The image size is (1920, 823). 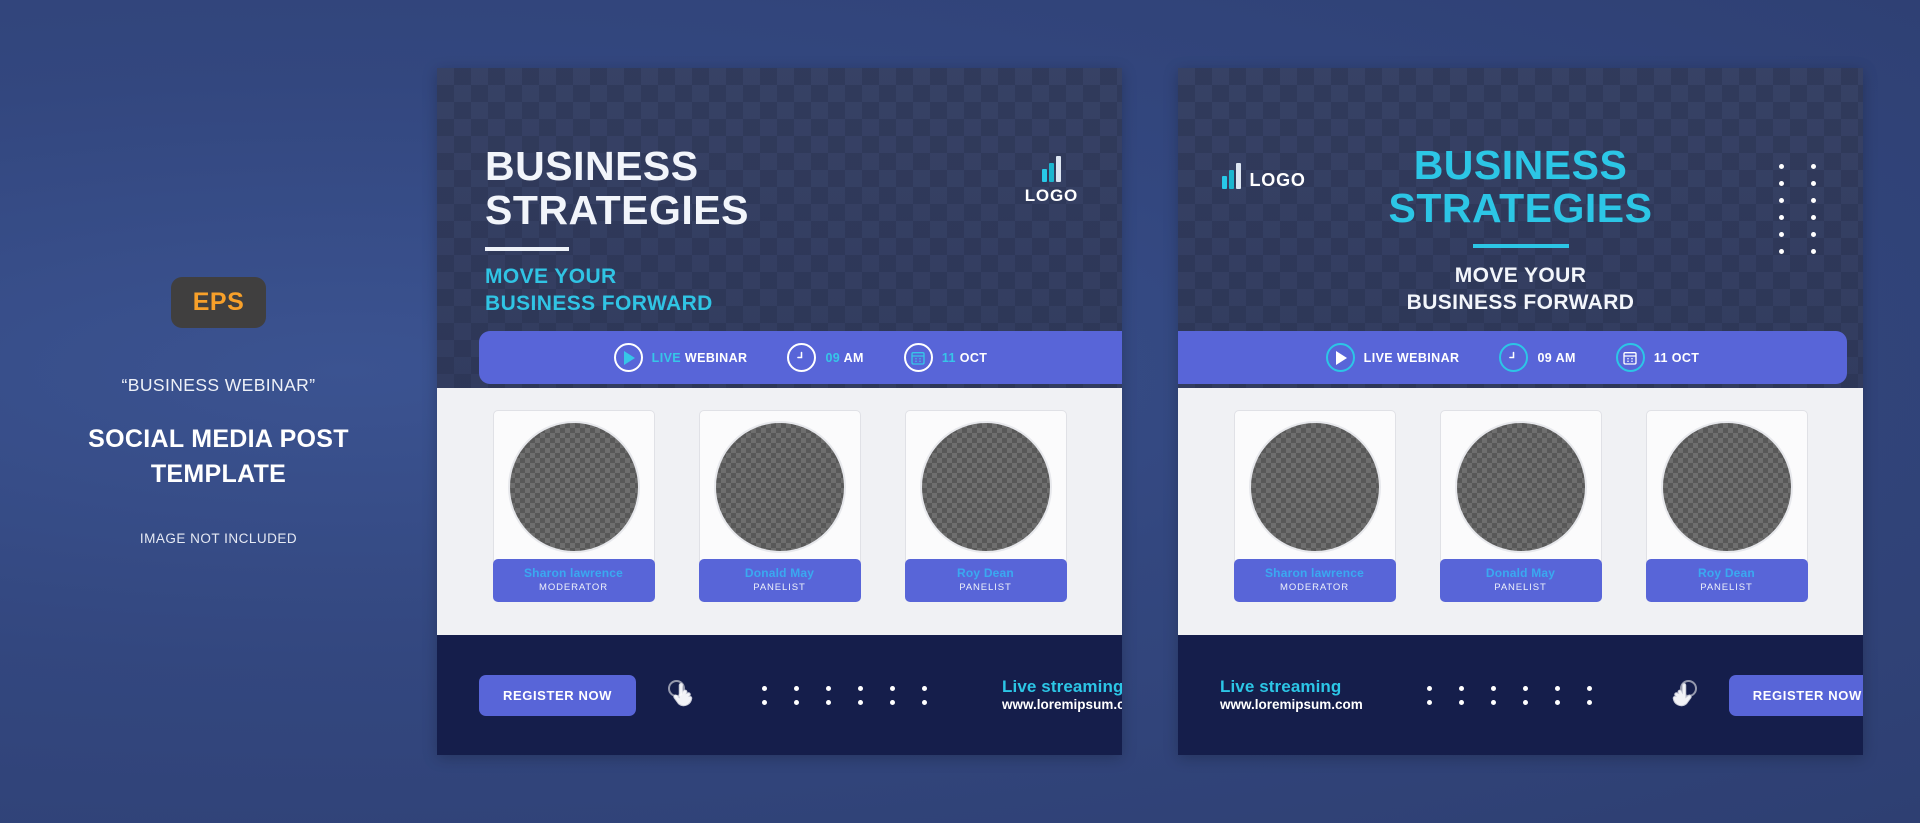 What do you see at coordinates (1520, 208) in the screenshot?
I see `poster-right-title-line2: STRATEGIES` at bounding box center [1520, 208].